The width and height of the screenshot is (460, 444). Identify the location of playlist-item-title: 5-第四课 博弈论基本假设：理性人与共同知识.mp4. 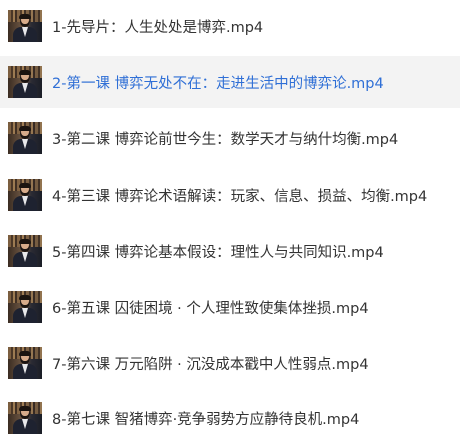
(218, 252).